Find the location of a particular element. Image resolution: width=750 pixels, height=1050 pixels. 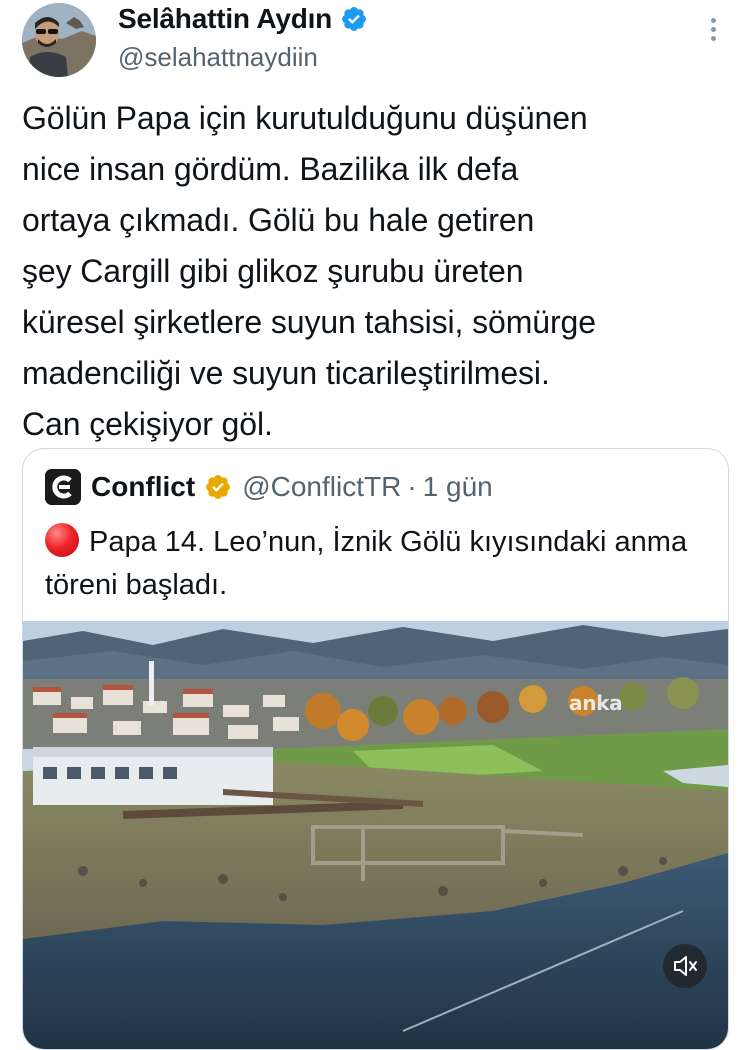

author-handle: @selahattnaydiin is located at coordinates (218, 57).